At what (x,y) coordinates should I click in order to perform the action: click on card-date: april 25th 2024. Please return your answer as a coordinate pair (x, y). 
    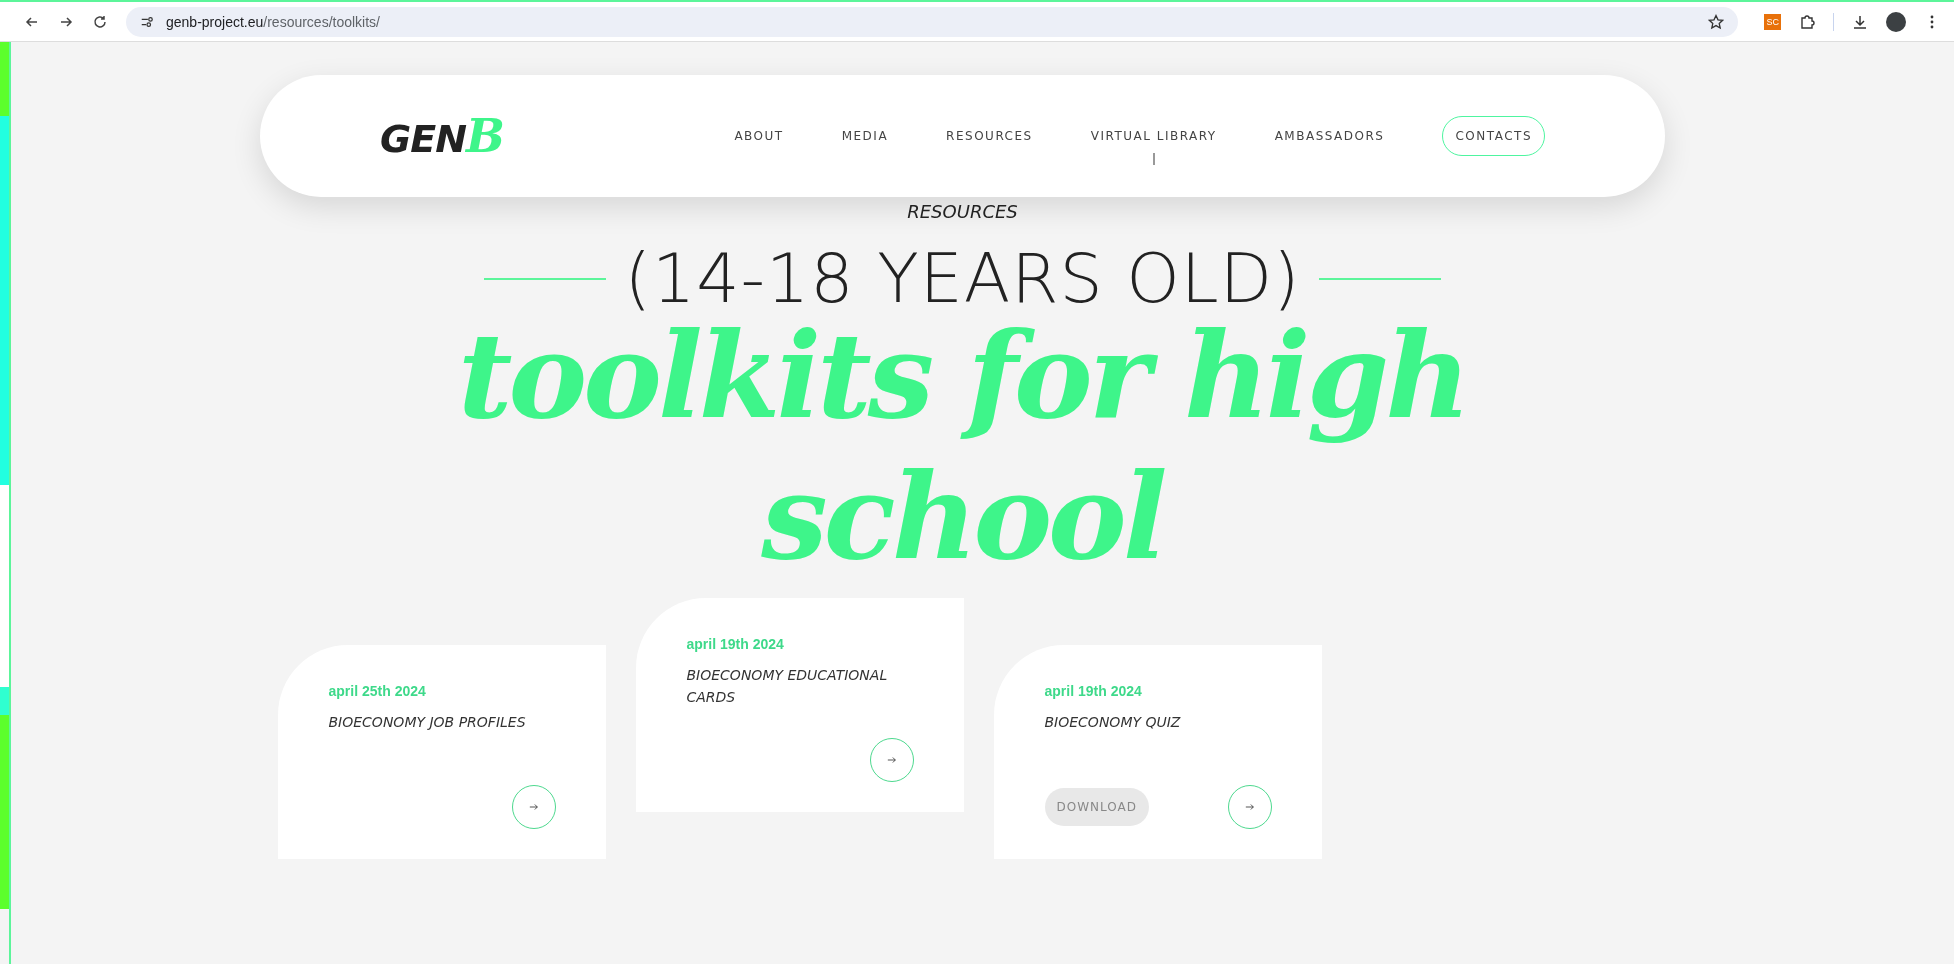
    Looking at the image, I should click on (377, 691).